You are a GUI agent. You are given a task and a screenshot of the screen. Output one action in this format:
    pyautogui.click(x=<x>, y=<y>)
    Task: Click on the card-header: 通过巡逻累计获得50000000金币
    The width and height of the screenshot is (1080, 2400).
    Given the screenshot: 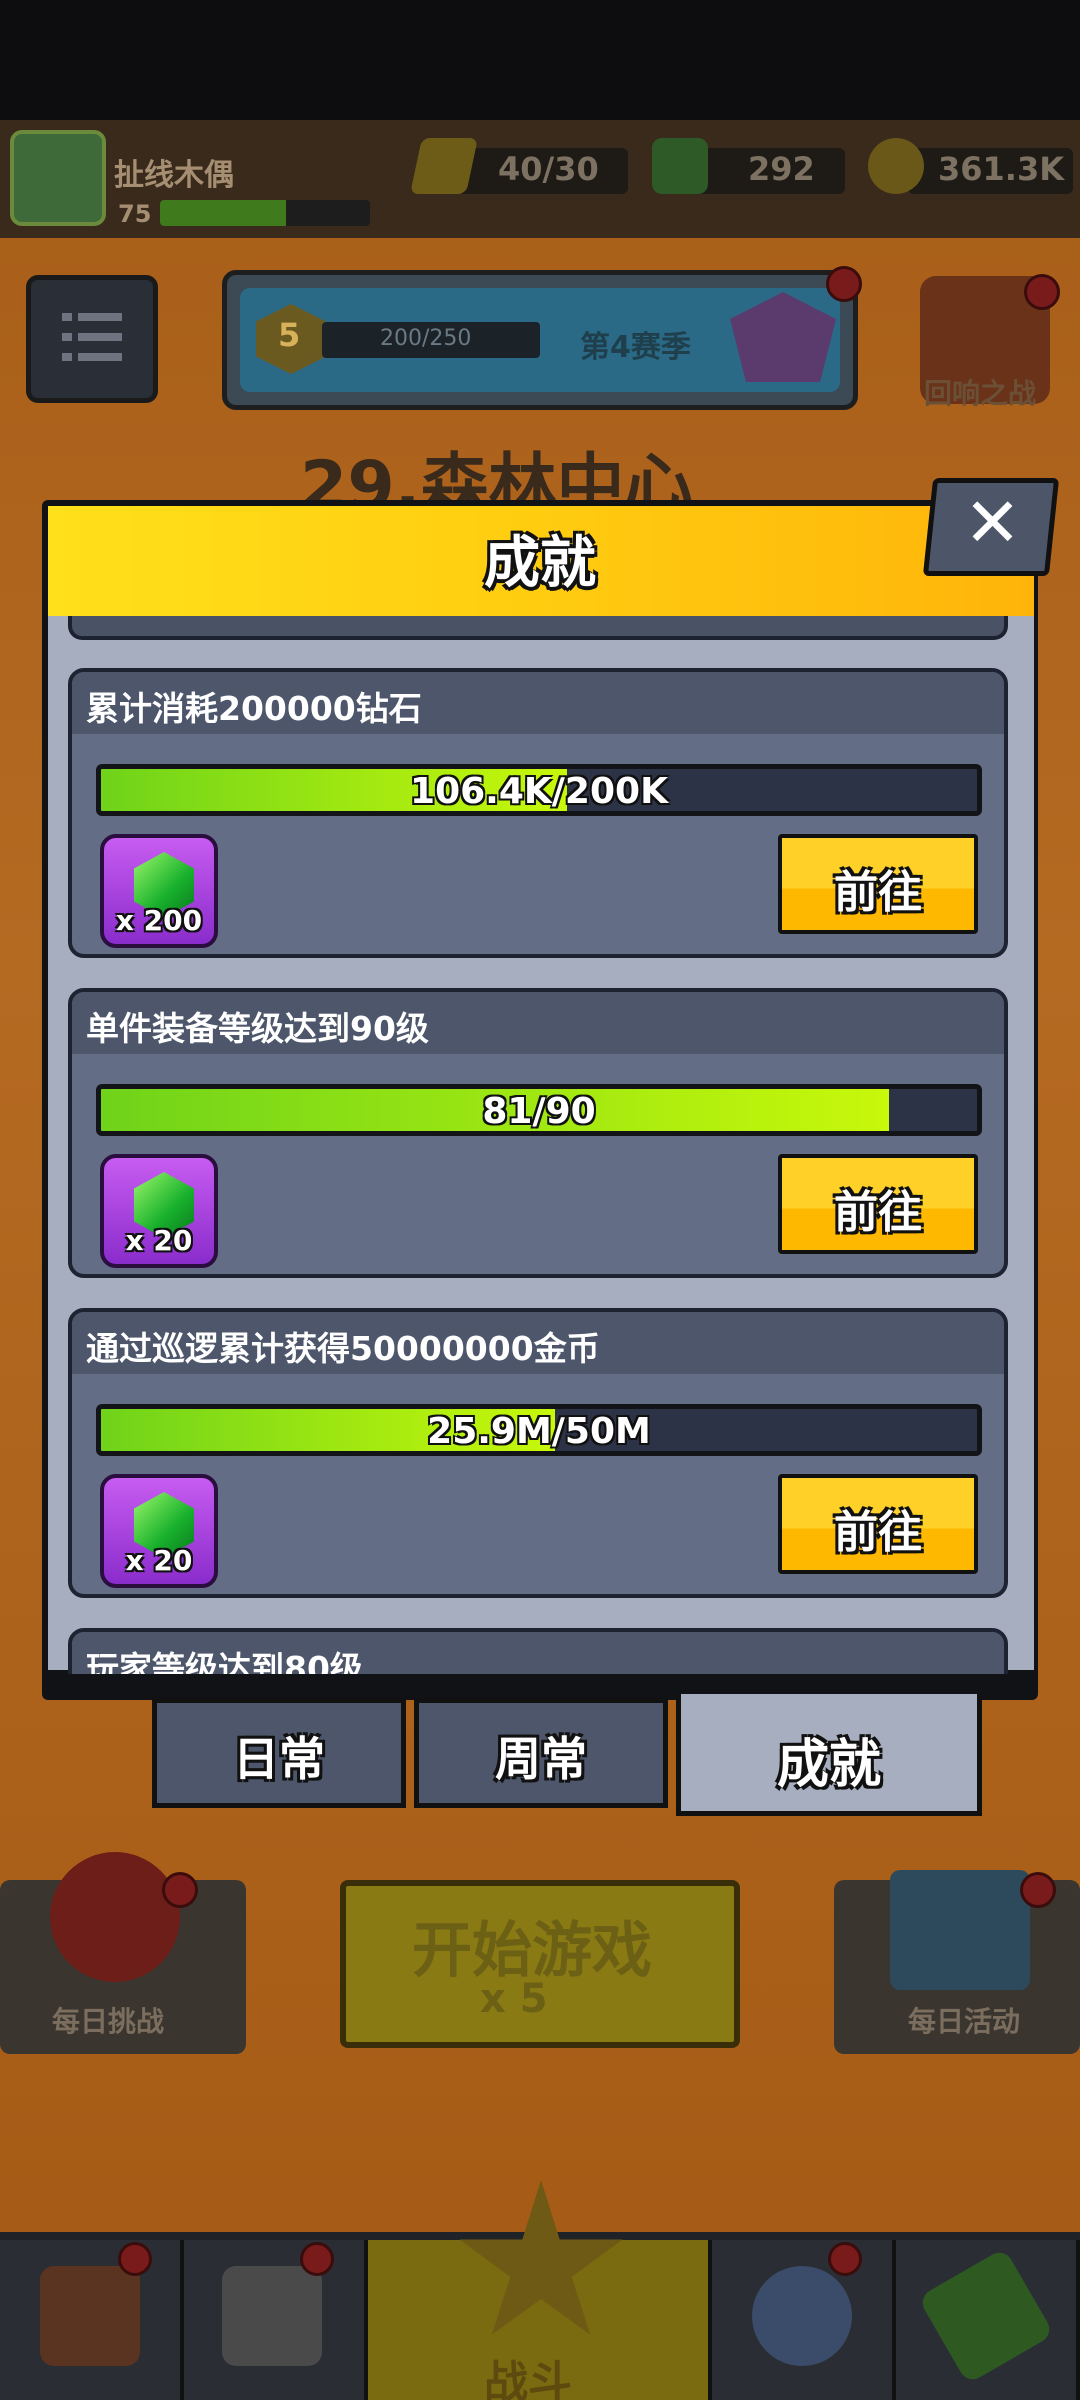 What is the action you would take?
    pyautogui.click(x=538, y=1343)
    